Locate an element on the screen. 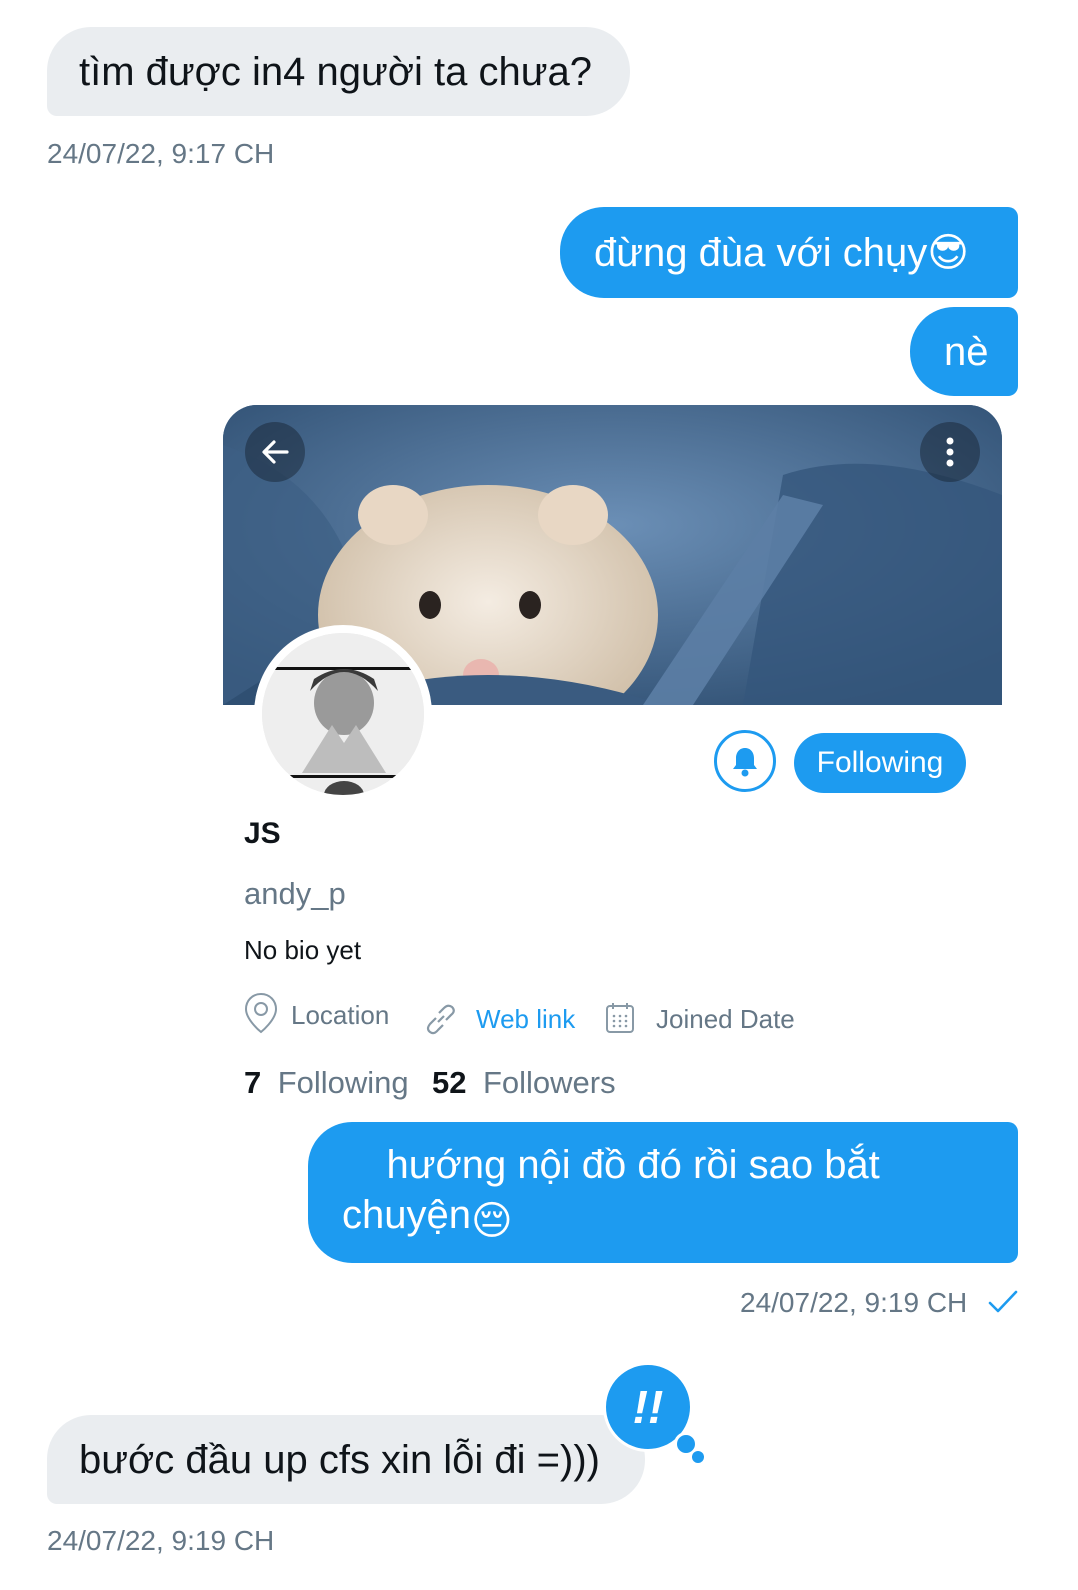 This screenshot has height=1590, width=1078. message-text: nè is located at coordinates (966, 351).